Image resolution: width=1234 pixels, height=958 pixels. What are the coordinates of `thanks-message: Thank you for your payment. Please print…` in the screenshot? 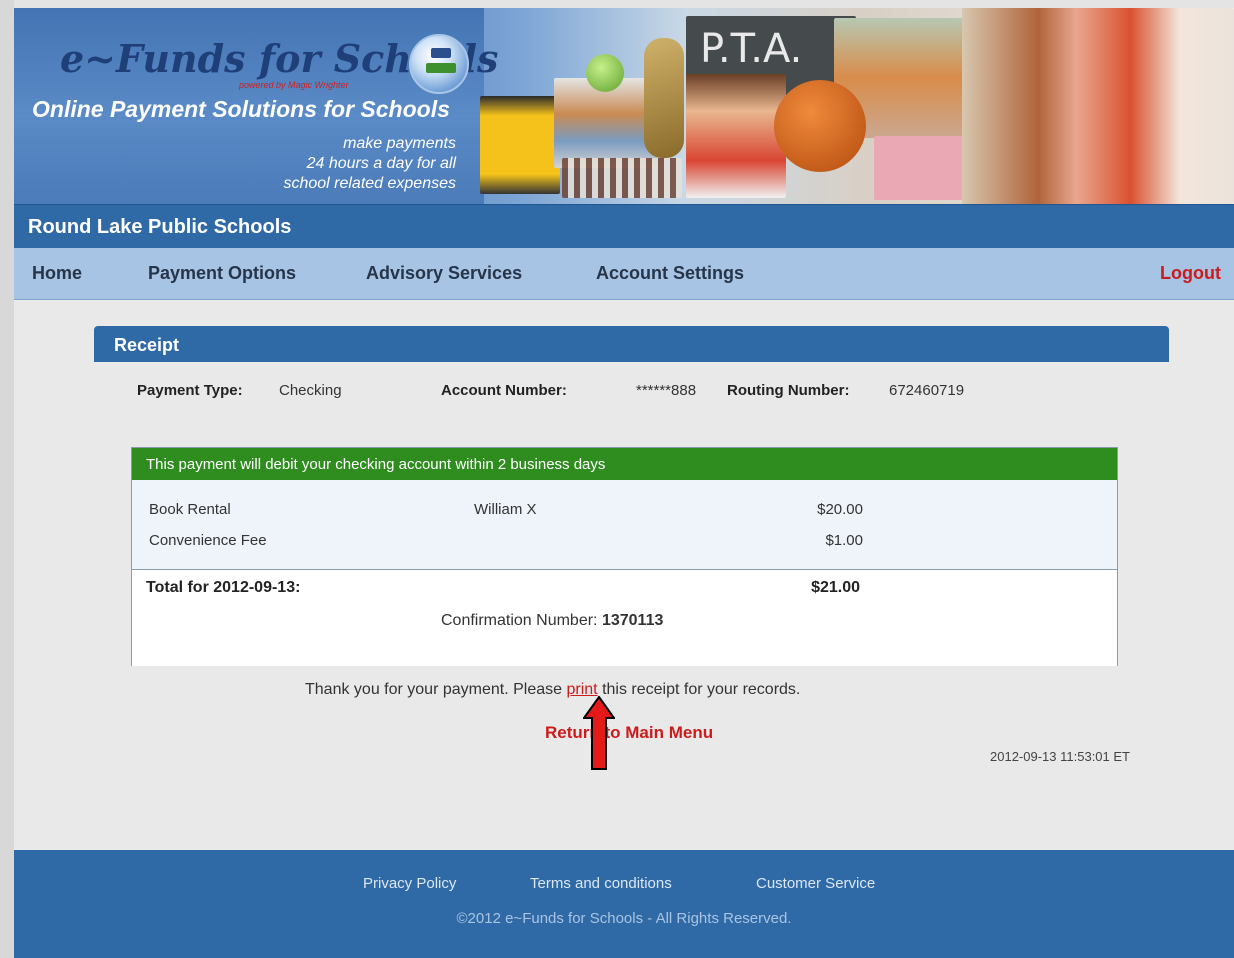 It's located at (552, 690).